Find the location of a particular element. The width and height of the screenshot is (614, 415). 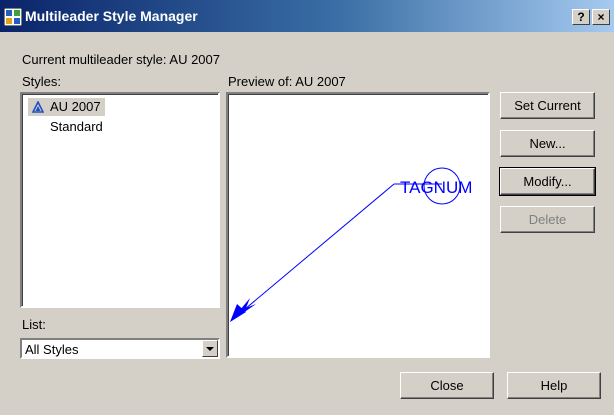

tag-text: TAGNUM is located at coordinates (436, 187).